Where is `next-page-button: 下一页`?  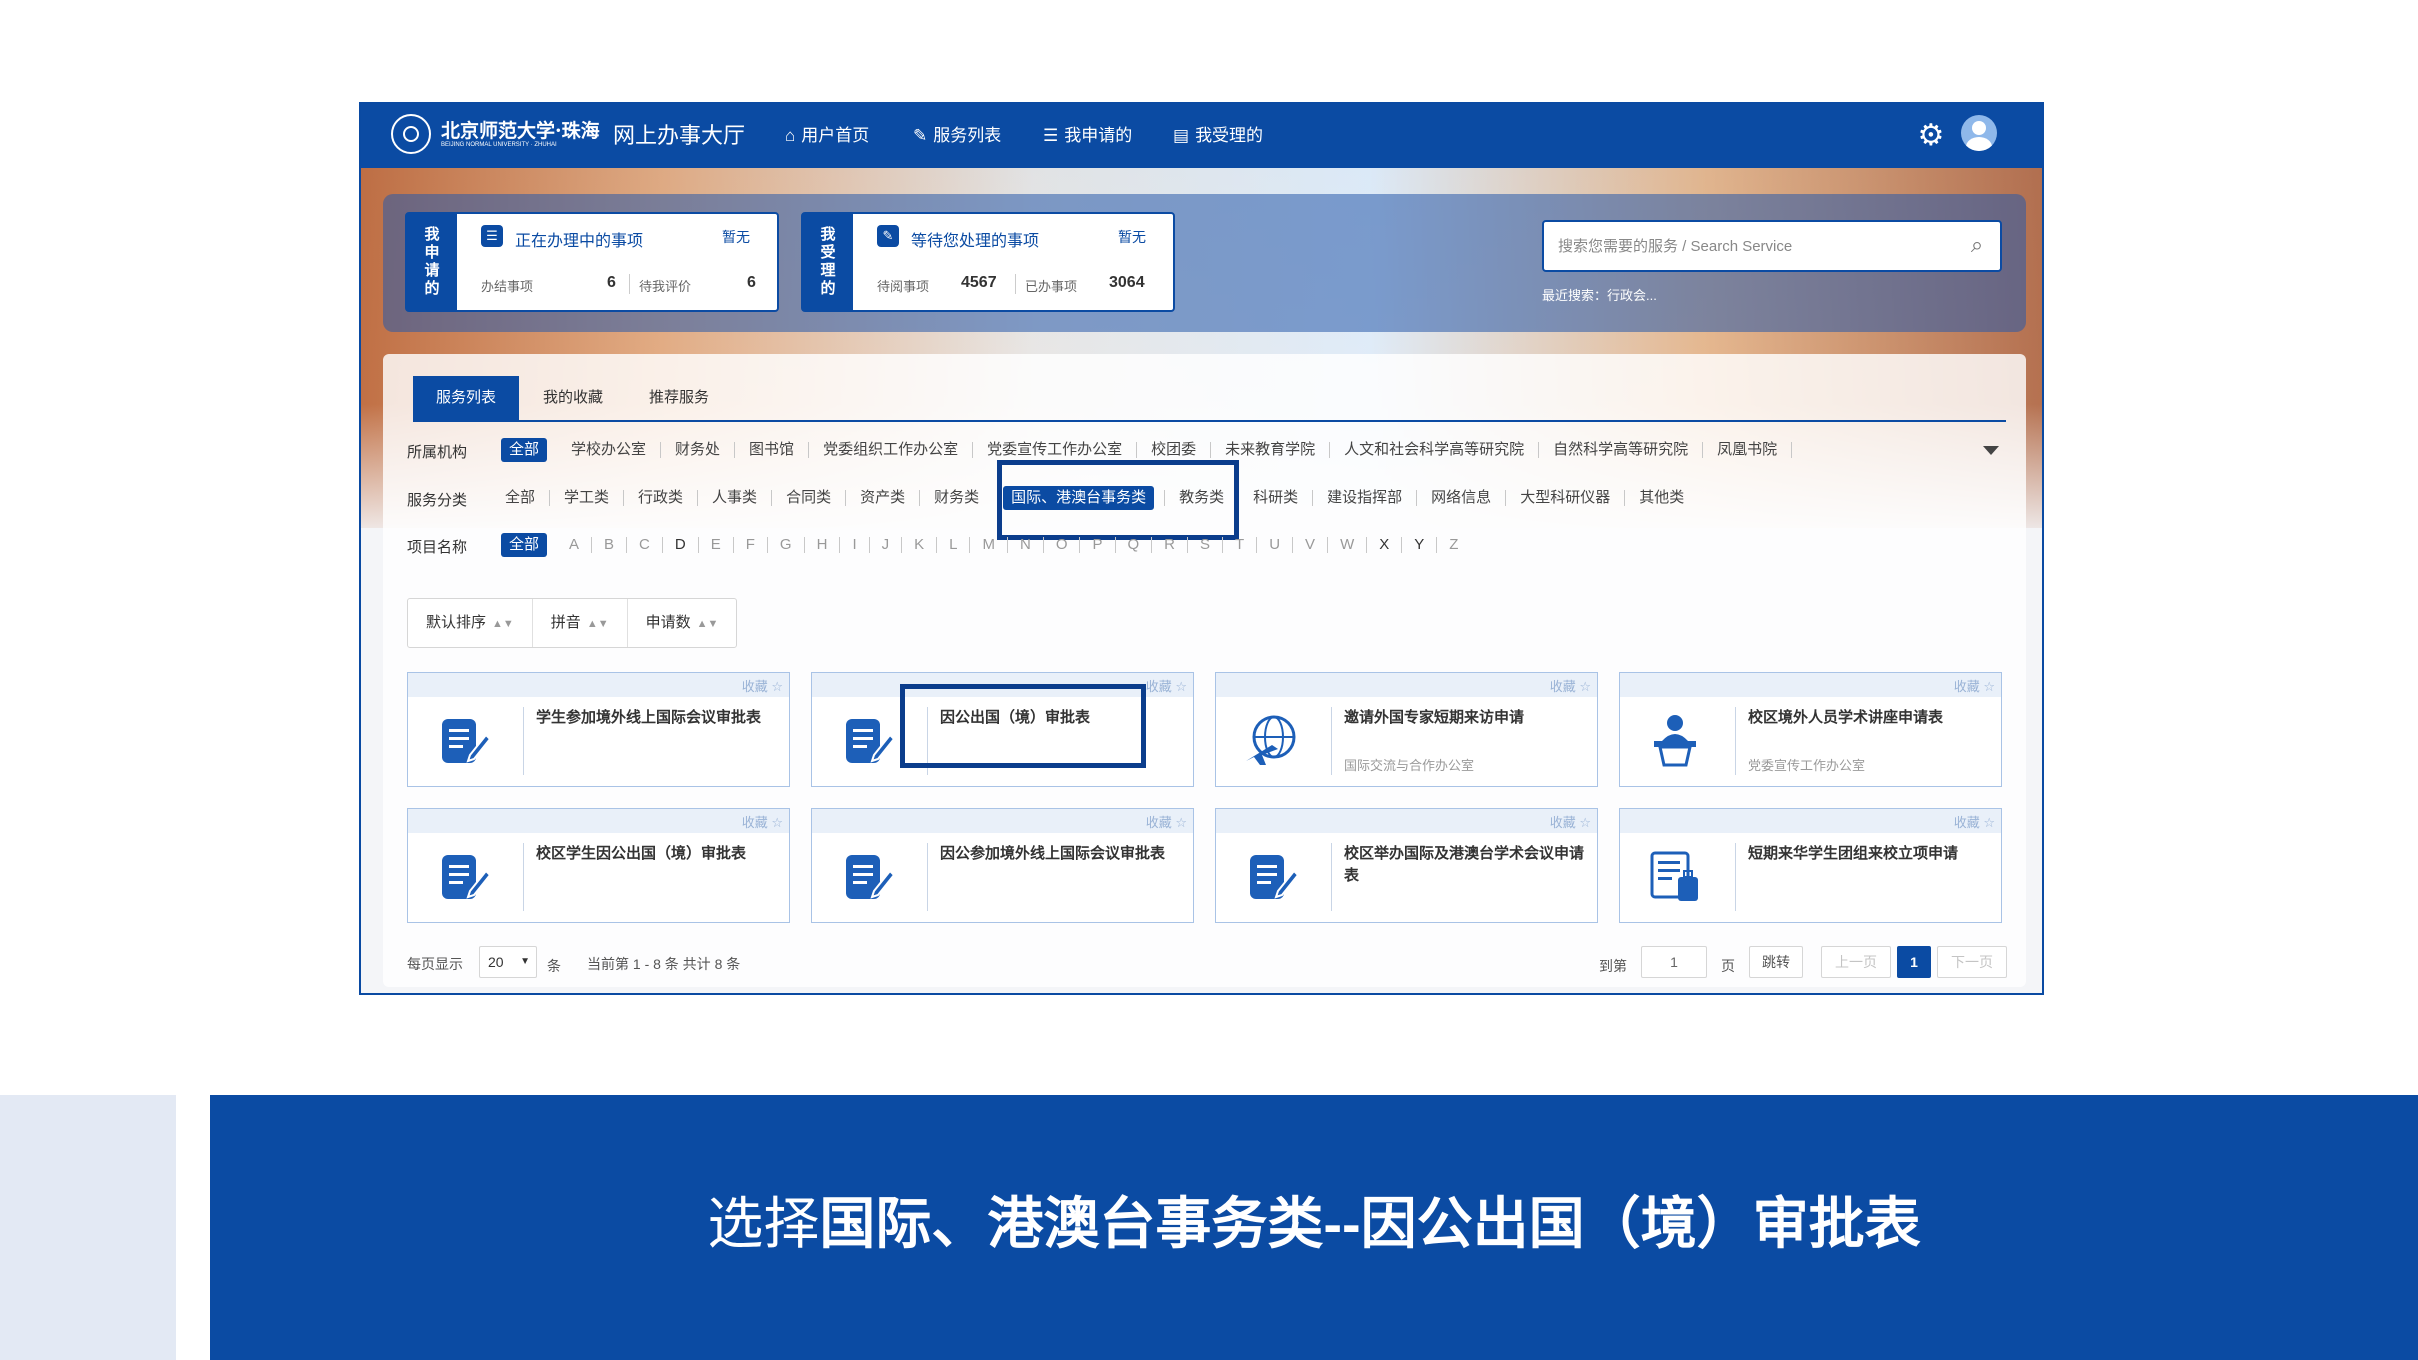
next-page-button: 下一页 is located at coordinates (1972, 962).